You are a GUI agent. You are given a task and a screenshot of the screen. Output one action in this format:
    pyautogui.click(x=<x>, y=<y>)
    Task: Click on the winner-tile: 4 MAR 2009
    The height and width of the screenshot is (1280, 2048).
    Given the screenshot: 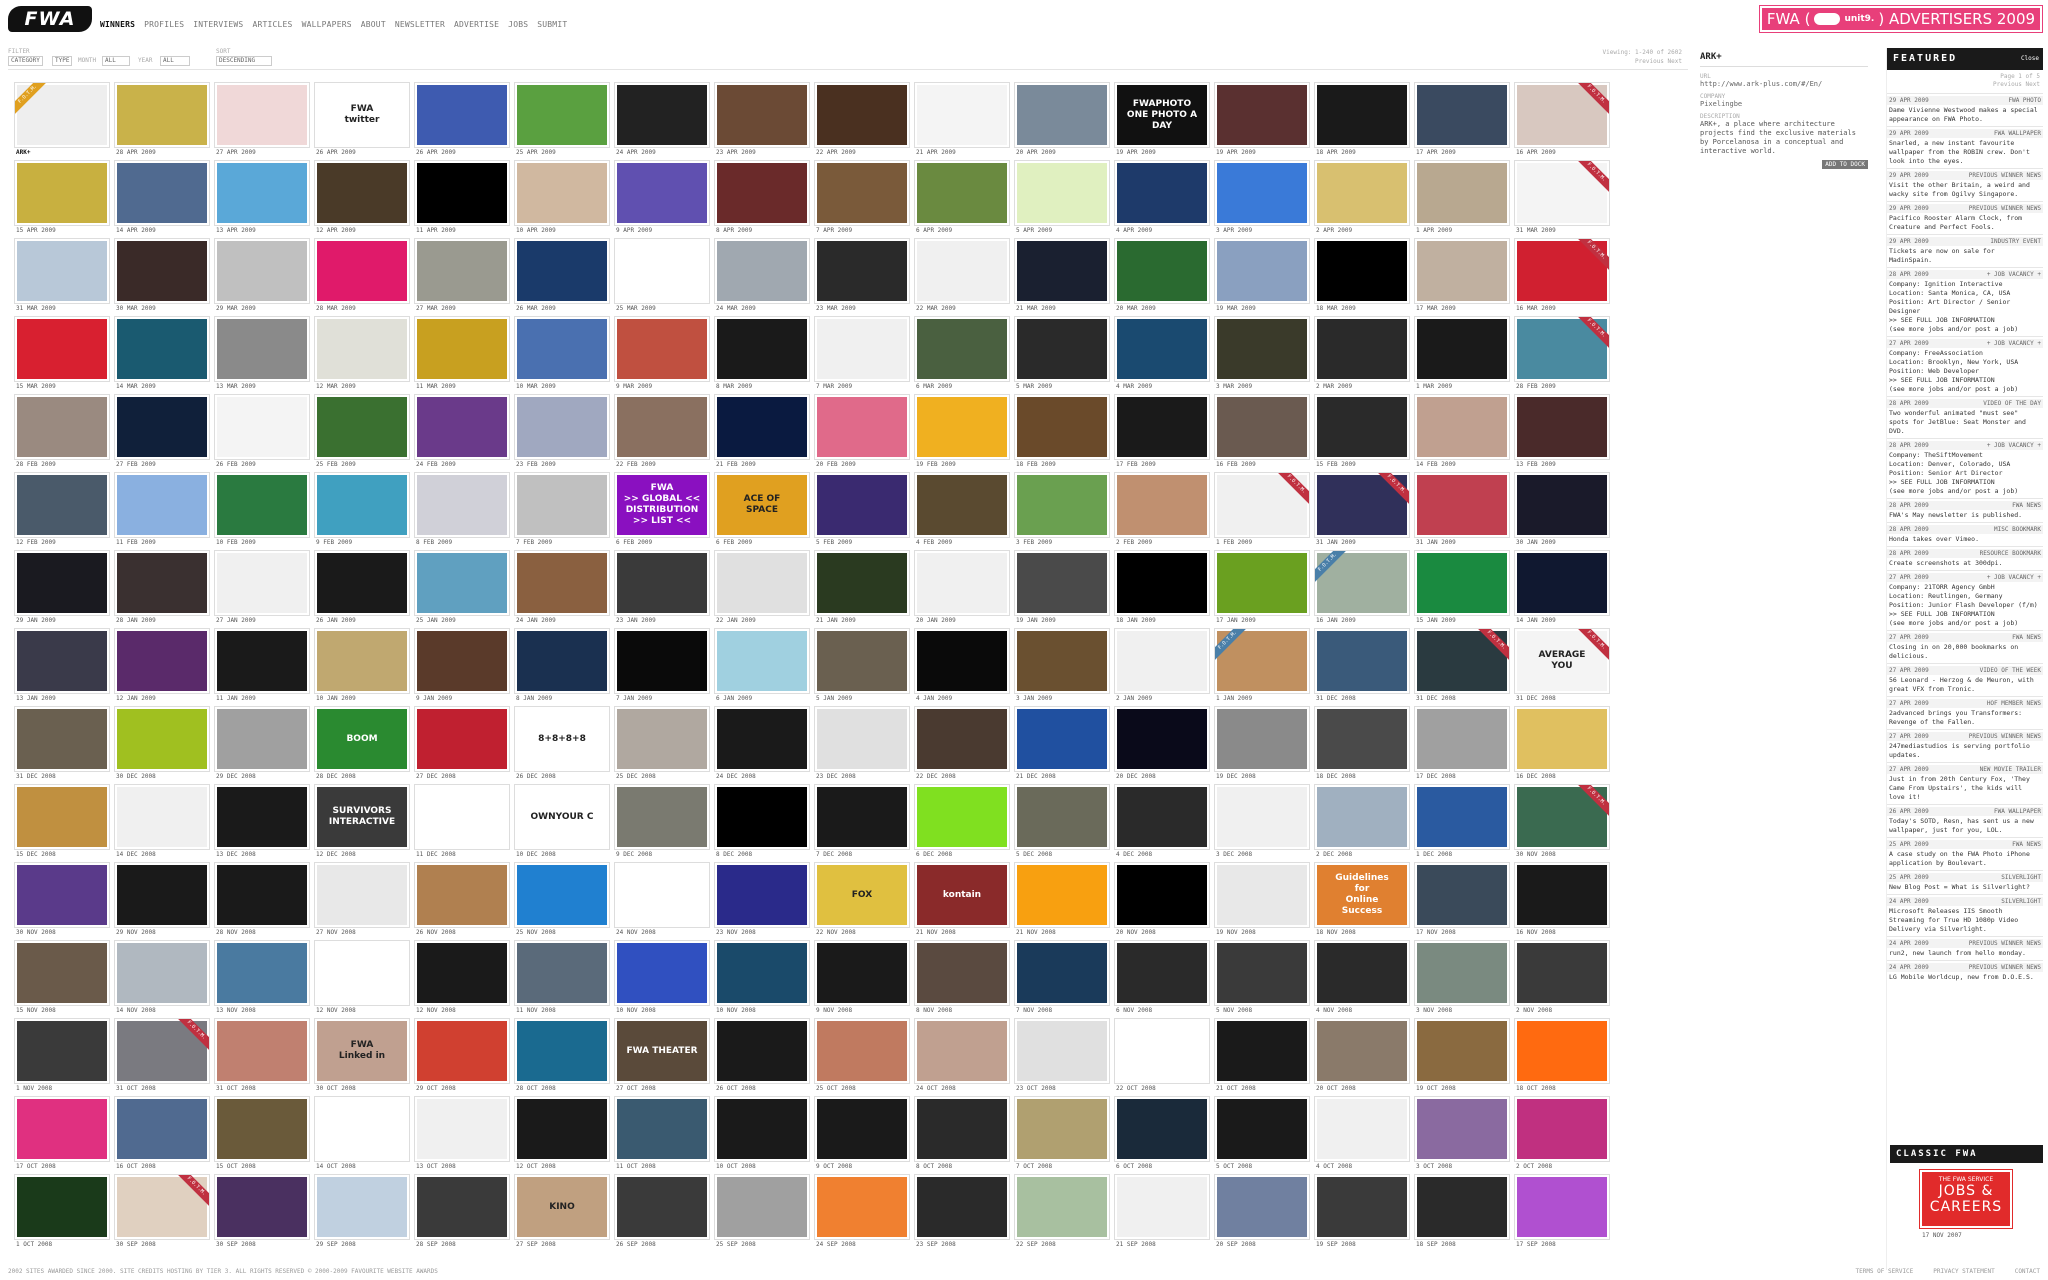 What is the action you would take?
    pyautogui.click(x=1163, y=354)
    